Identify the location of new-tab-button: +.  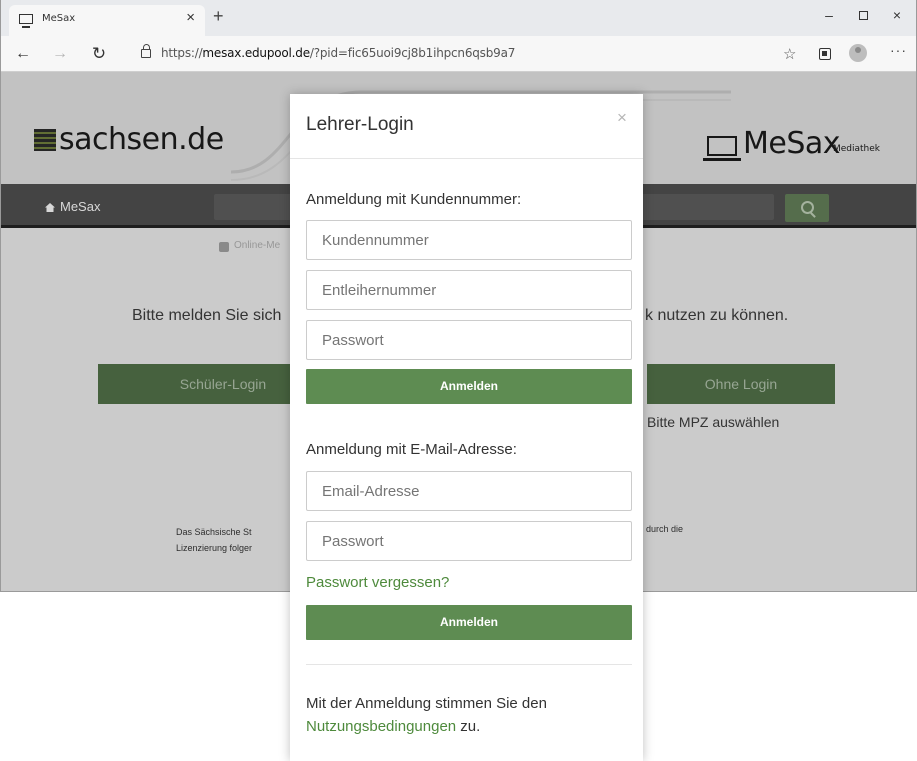
(218, 16).